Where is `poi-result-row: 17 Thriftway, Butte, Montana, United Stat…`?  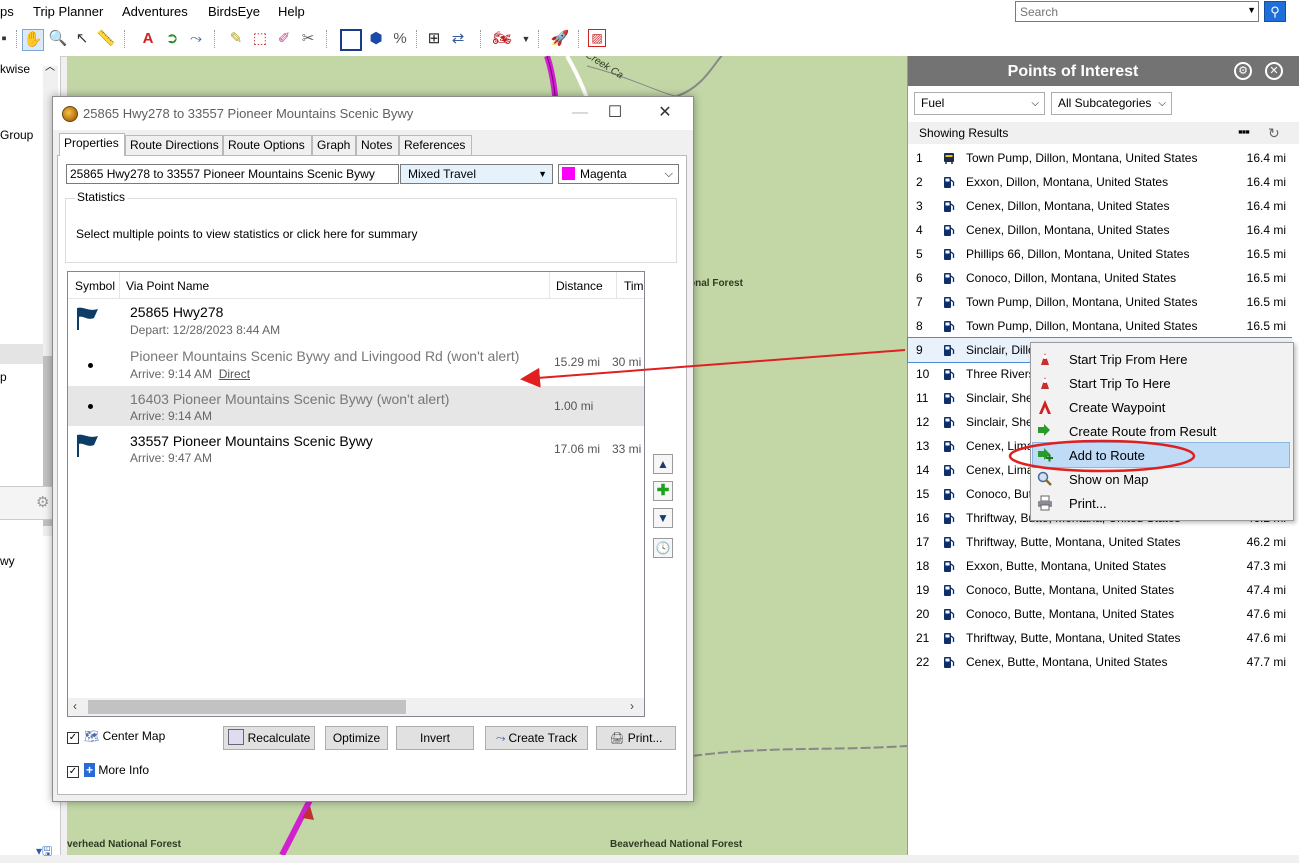 poi-result-row: 17 Thriftway, Butte, Montana, United Stat… is located at coordinates (1100, 542).